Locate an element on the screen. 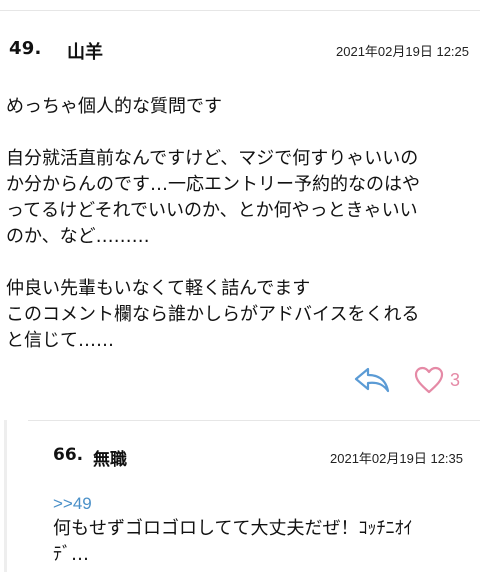 The width and height of the screenshot is (480, 572). reply-button is located at coordinates (372, 380).